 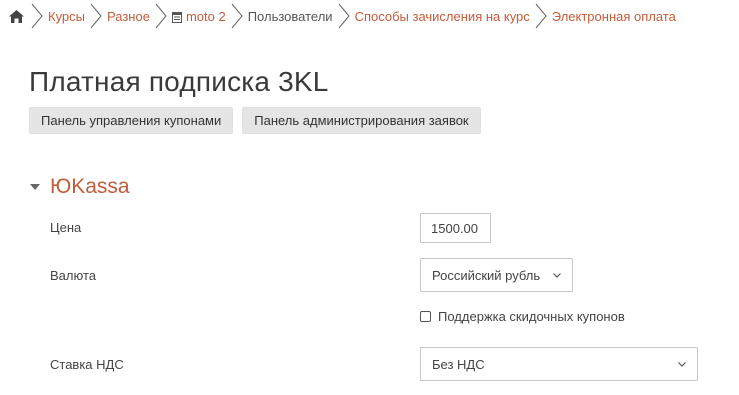 What do you see at coordinates (614, 16) in the screenshot?
I see `breadcrumb-item-electronic-payment: Электронная оплата` at bounding box center [614, 16].